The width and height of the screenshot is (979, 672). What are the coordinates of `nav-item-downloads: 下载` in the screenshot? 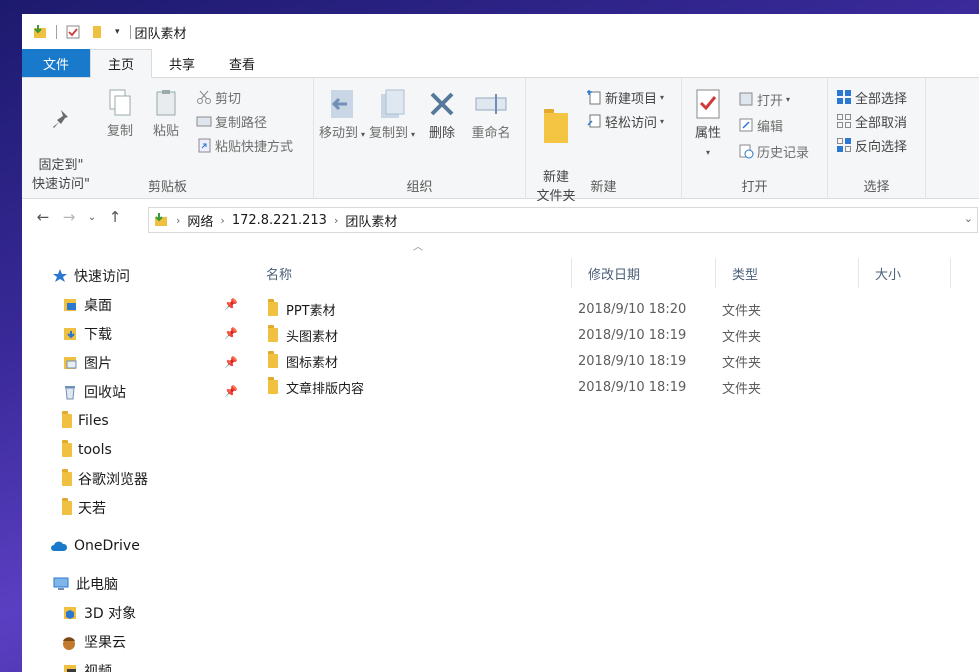 It's located at (87, 334).